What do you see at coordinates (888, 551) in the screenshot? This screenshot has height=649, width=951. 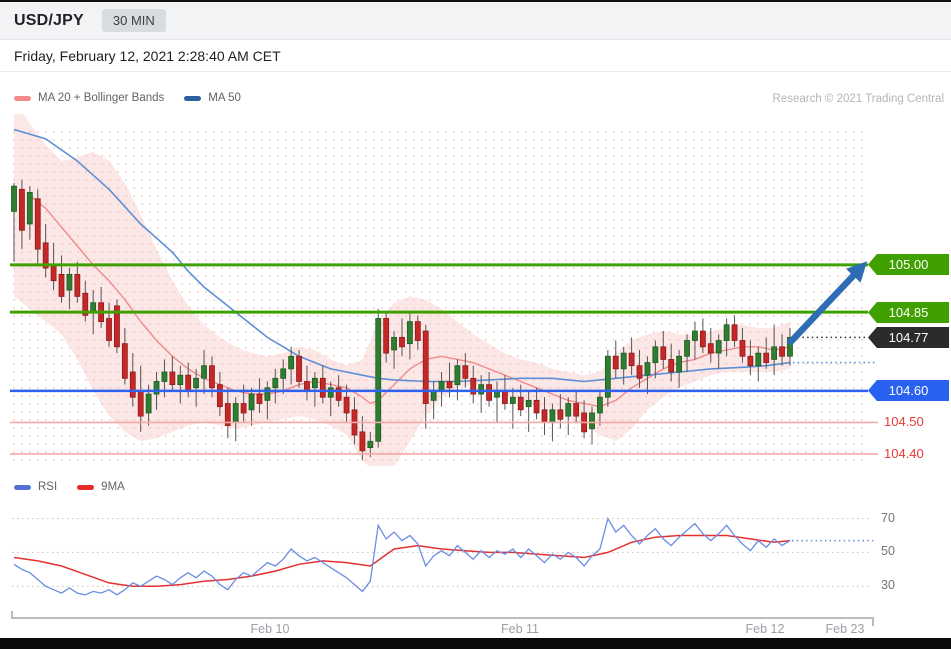 I see `rsi-tick-50: 50` at bounding box center [888, 551].